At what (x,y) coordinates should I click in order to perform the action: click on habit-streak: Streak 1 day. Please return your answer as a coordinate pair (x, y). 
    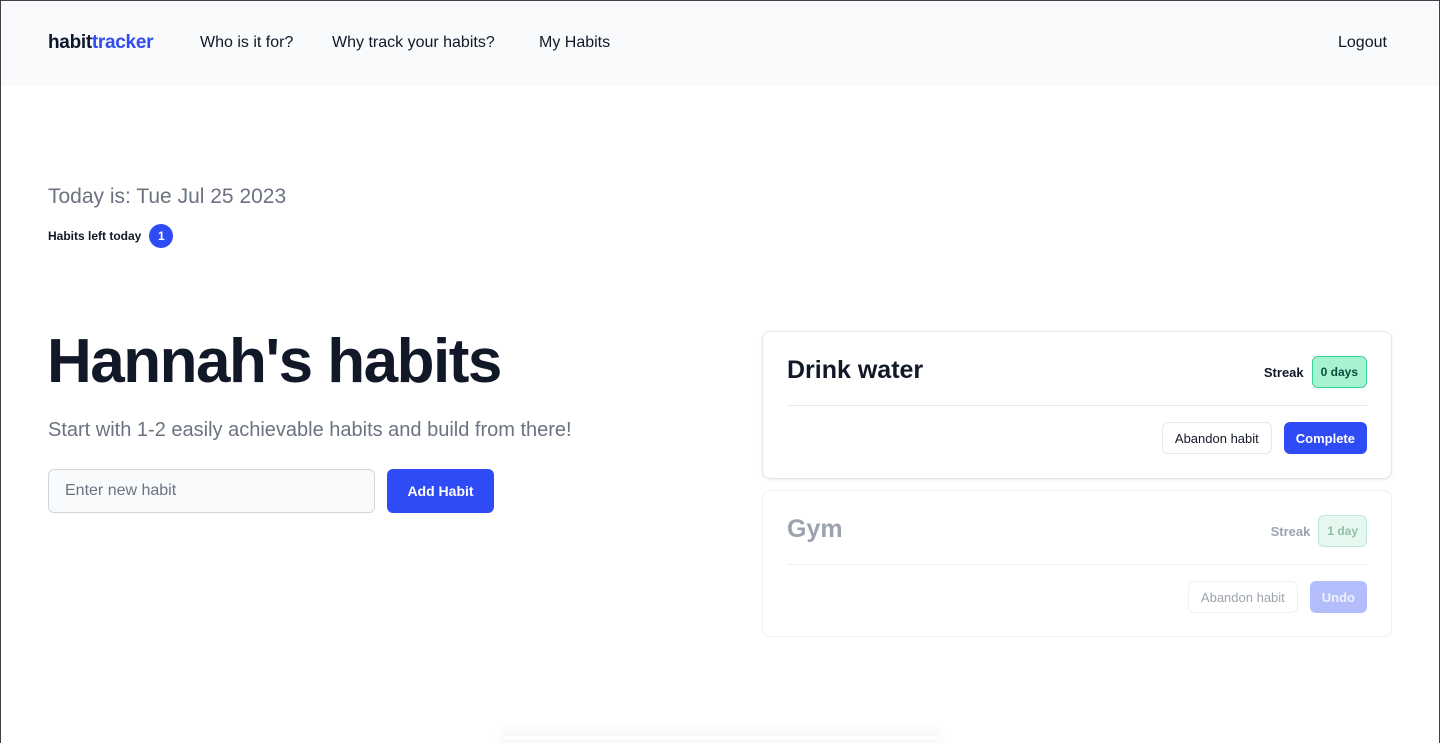
    Looking at the image, I should click on (1319, 531).